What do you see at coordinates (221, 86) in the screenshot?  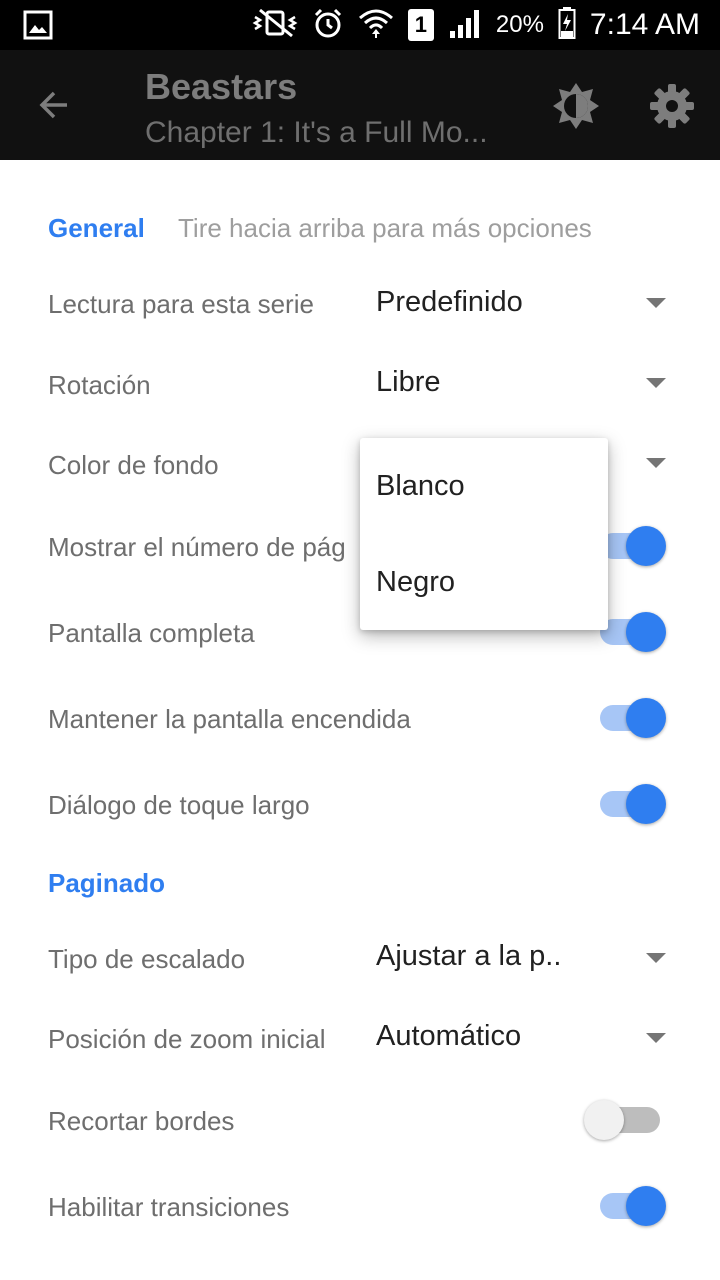 I see `manga-title: Beastars` at bounding box center [221, 86].